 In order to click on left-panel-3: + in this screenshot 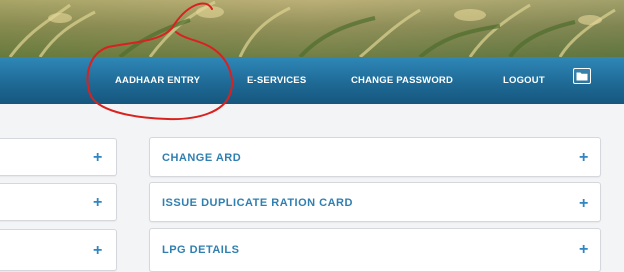, I will do `click(58, 250)`.